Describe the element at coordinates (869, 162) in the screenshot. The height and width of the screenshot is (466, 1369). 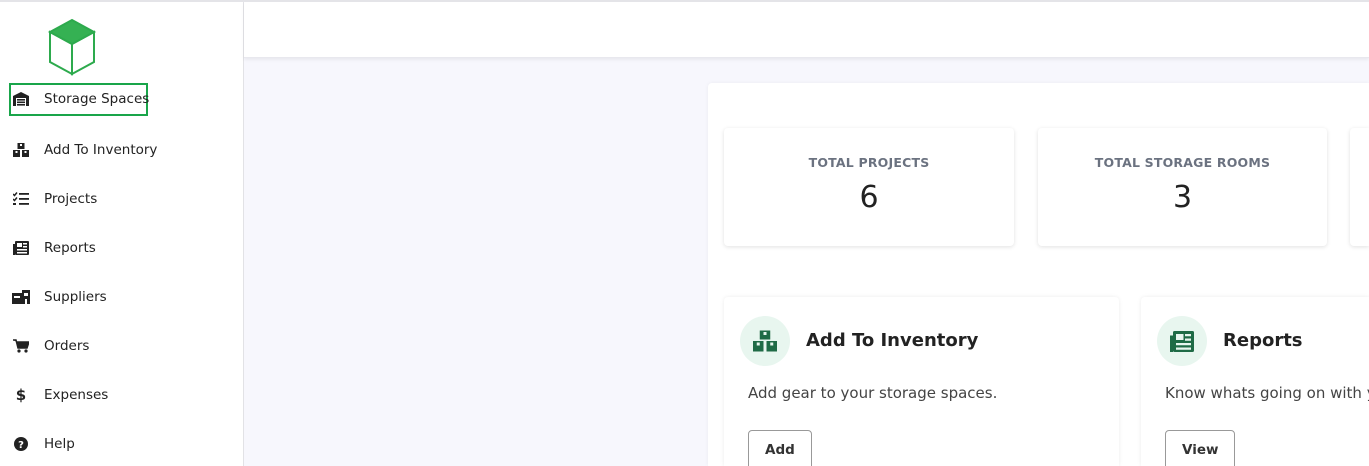
I see `stat-title: TOTAL PROJECTS` at that location.